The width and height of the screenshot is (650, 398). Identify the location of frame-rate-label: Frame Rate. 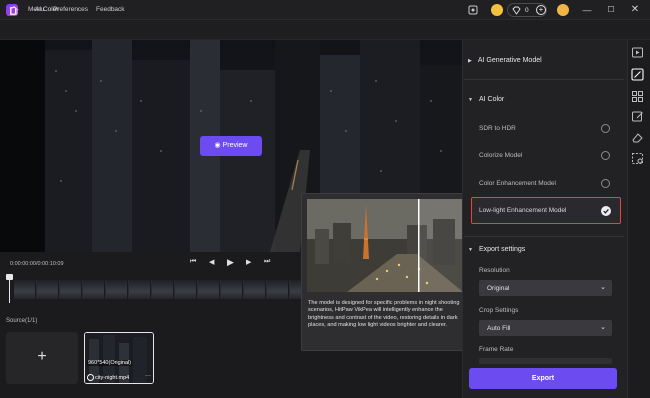
(496, 349).